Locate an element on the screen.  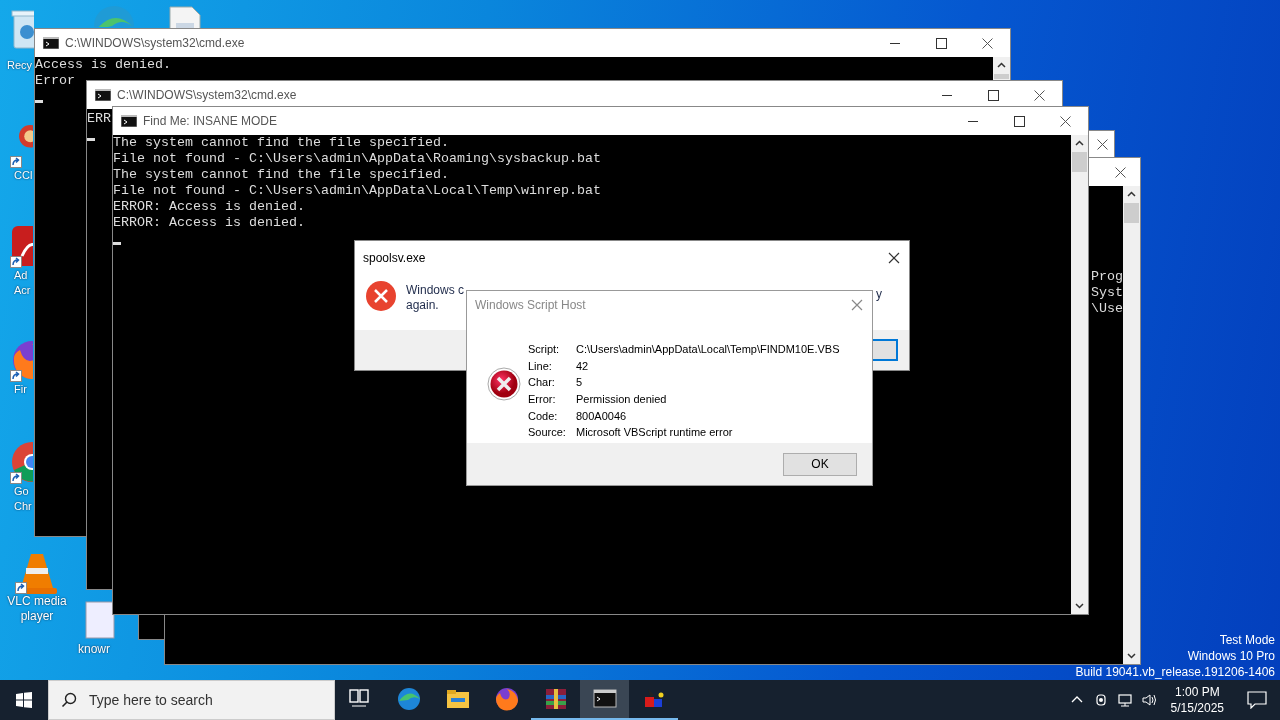
console-line: File not found - C:\Users\admin\AppData\Roaming\sysbackup.bat is located at coordinates (357, 159).